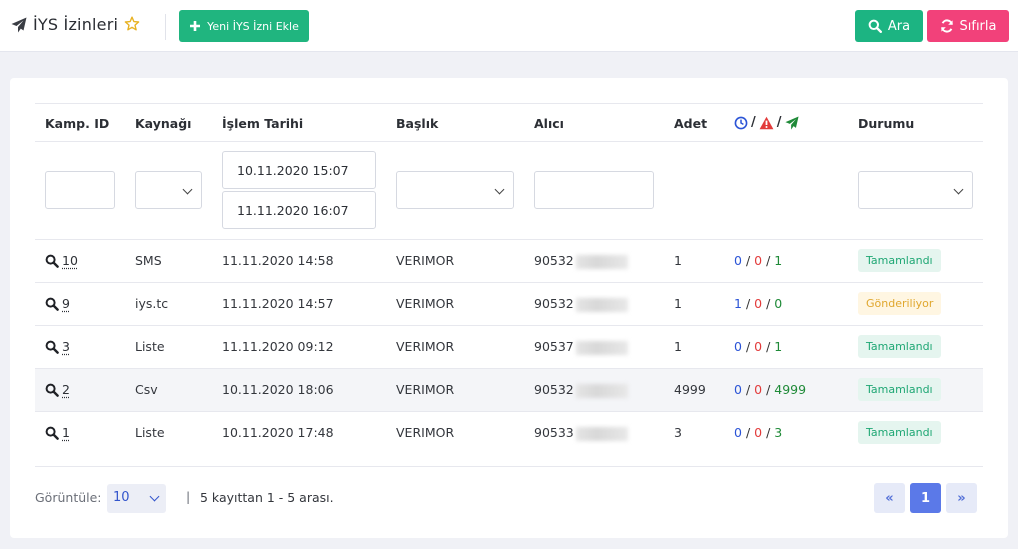  What do you see at coordinates (70, 260) in the screenshot?
I see `campaign-id: 10` at bounding box center [70, 260].